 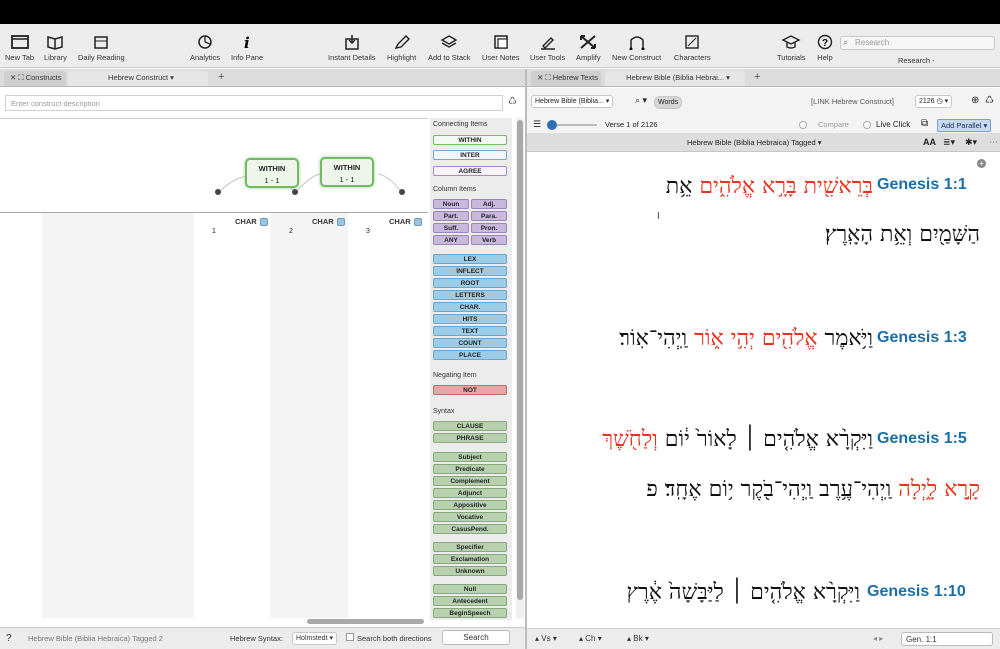 What do you see at coordinates (470, 331) in the screenshot?
I see `palette-text: TEXT` at bounding box center [470, 331].